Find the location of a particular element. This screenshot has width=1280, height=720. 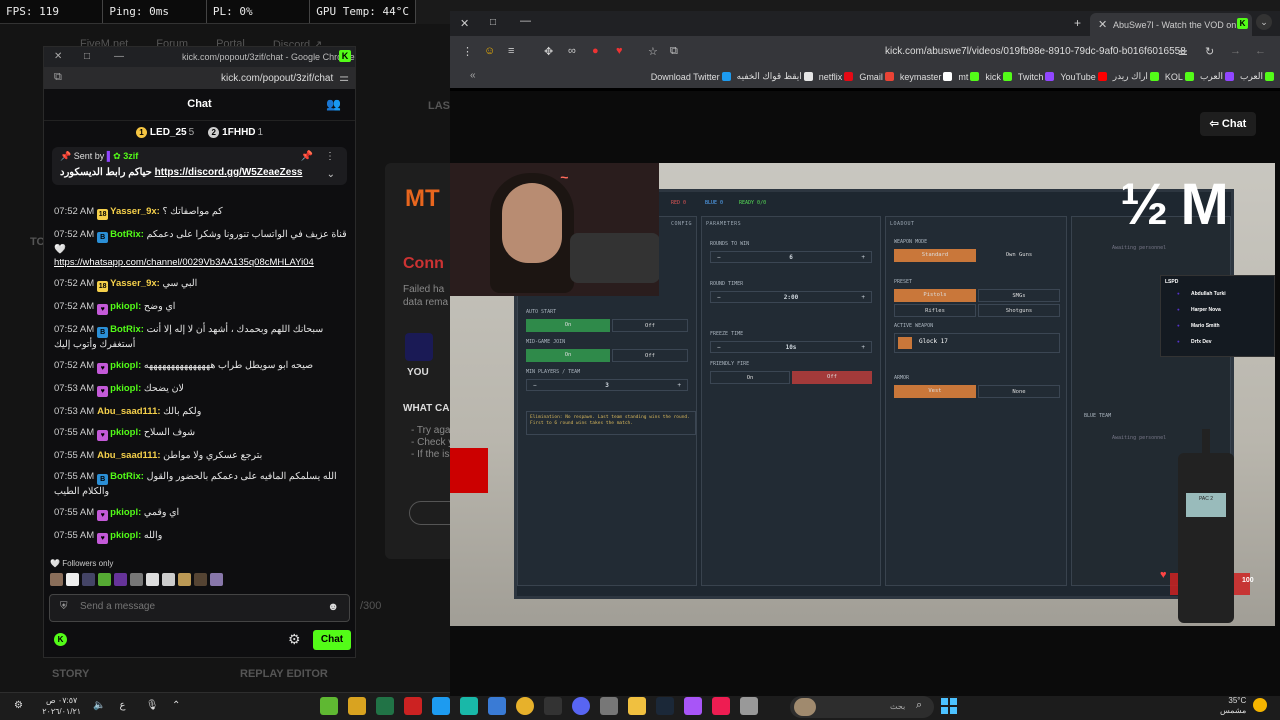

excel-icon is located at coordinates (385, 706).